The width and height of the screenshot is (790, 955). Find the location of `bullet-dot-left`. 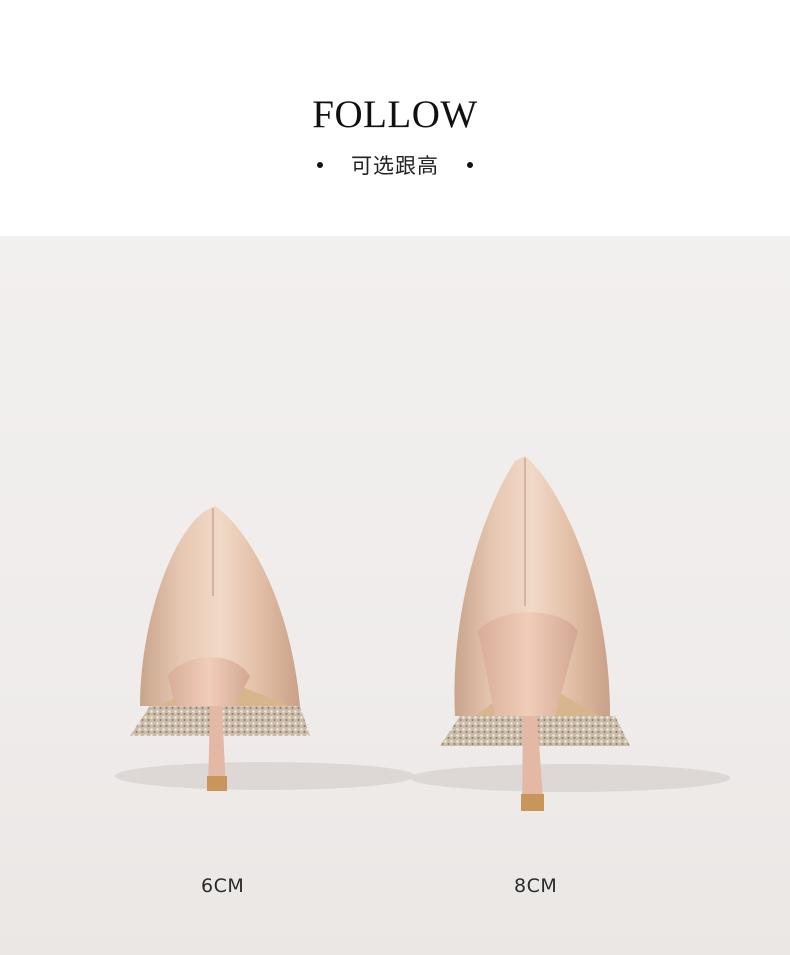

bullet-dot-left is located at coordinates (320, 165).